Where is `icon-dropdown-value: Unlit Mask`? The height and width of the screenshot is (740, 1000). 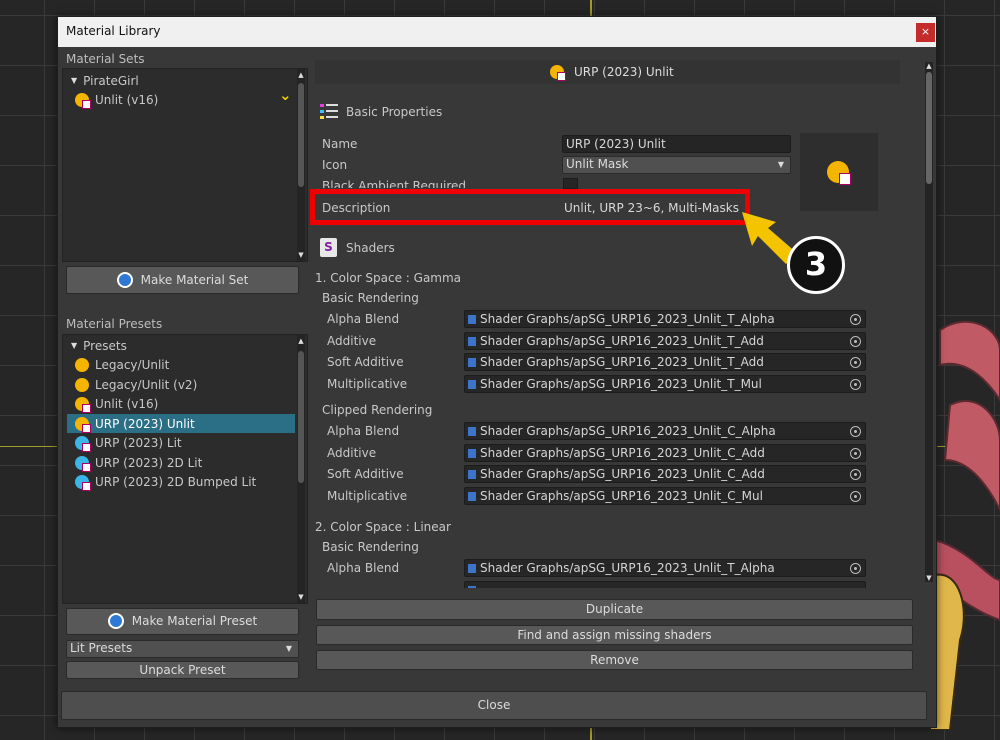
icon-dropdown-value: Unlit Mask is located at coordinates (597, 164).